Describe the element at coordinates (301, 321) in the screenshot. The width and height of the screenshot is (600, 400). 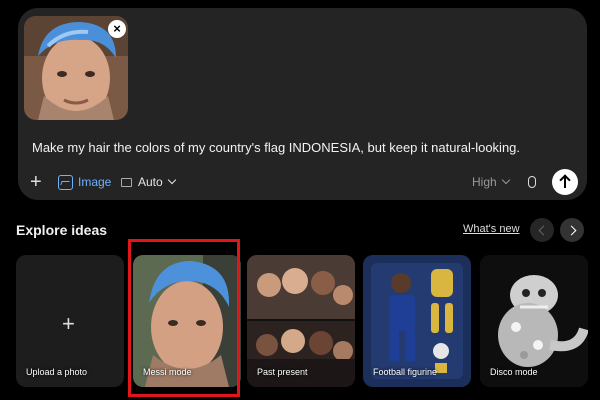
I see `past-present-card: Past present` at that location.